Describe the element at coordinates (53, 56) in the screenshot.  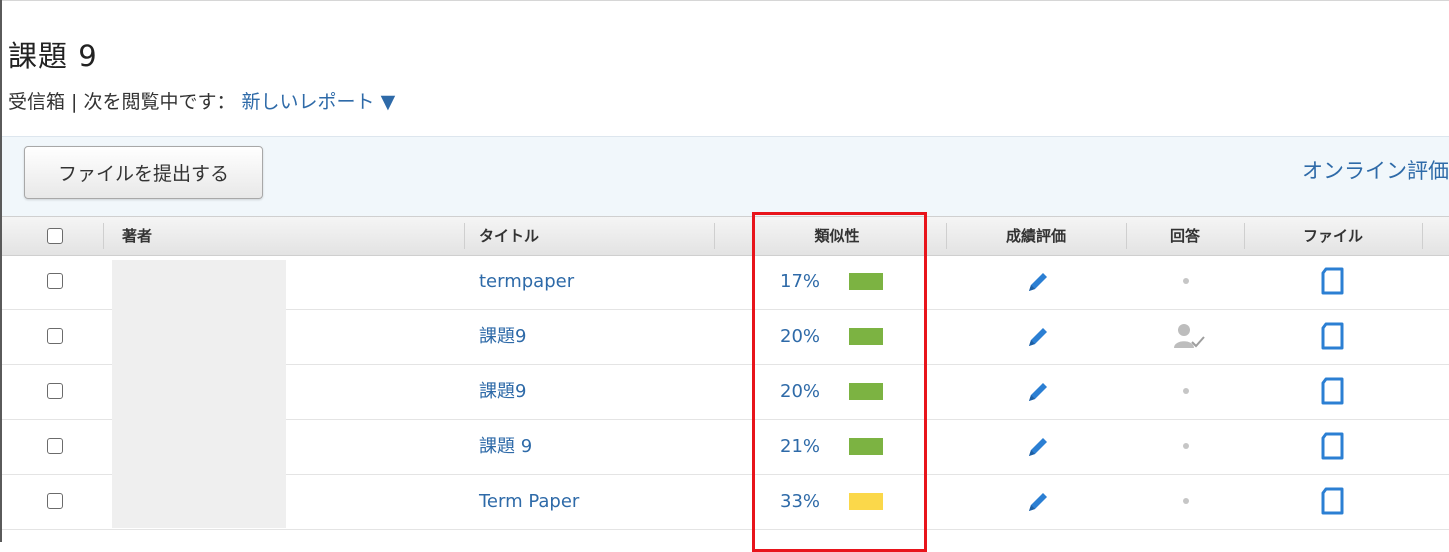
I see `page-title: 課題 9` at that location.